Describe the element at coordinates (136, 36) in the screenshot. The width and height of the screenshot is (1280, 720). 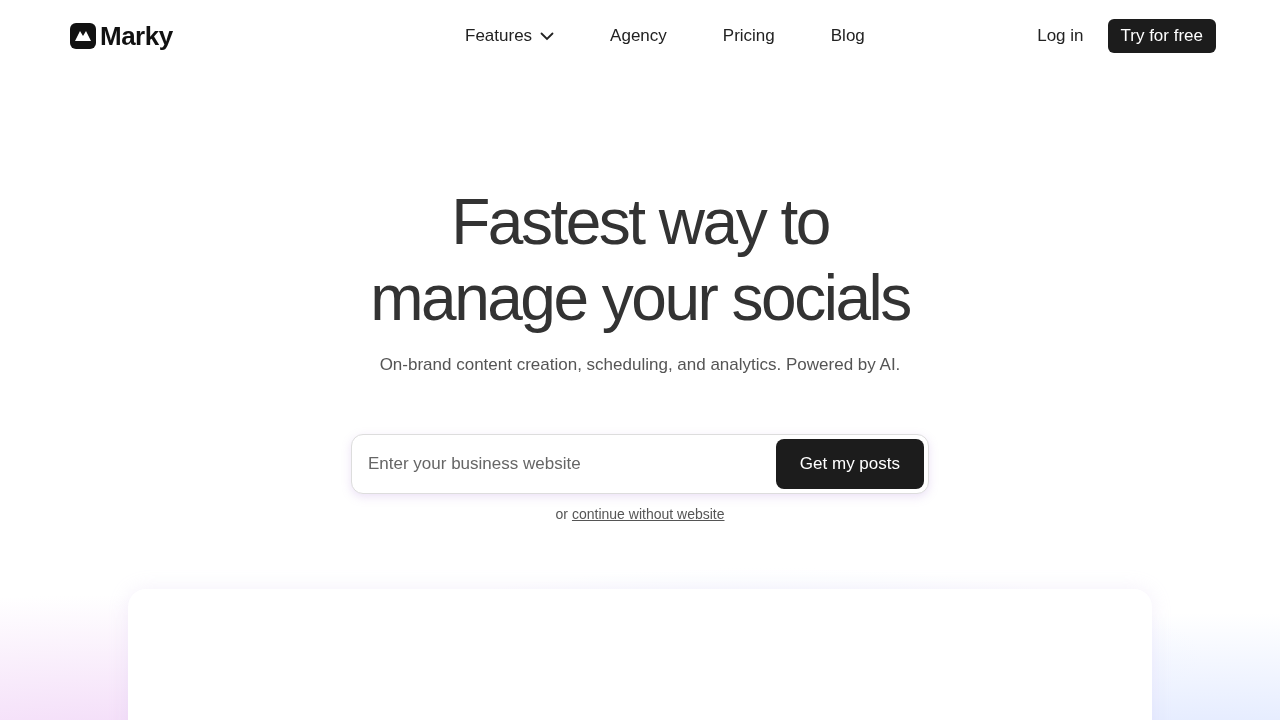
I see `brand-name: Marky` at that location.